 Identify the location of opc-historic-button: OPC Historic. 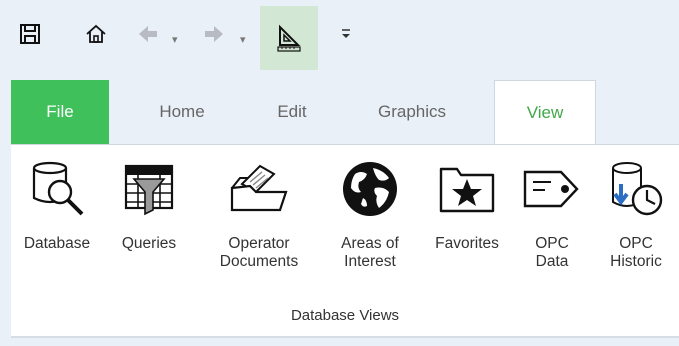
(636, 214).